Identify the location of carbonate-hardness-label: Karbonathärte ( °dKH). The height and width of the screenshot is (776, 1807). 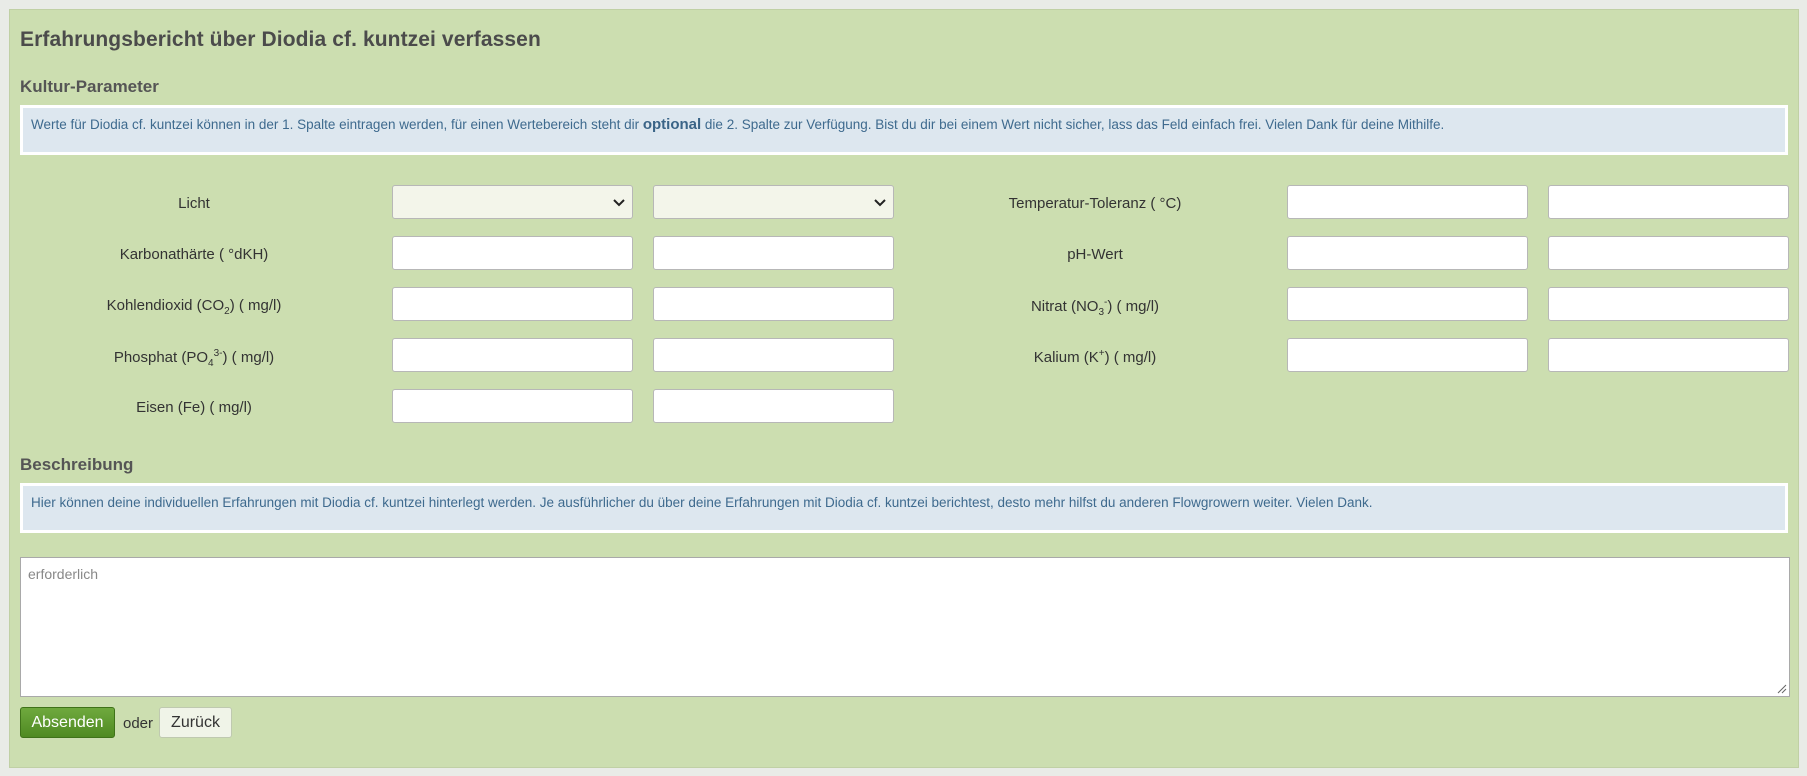
(194, 254).